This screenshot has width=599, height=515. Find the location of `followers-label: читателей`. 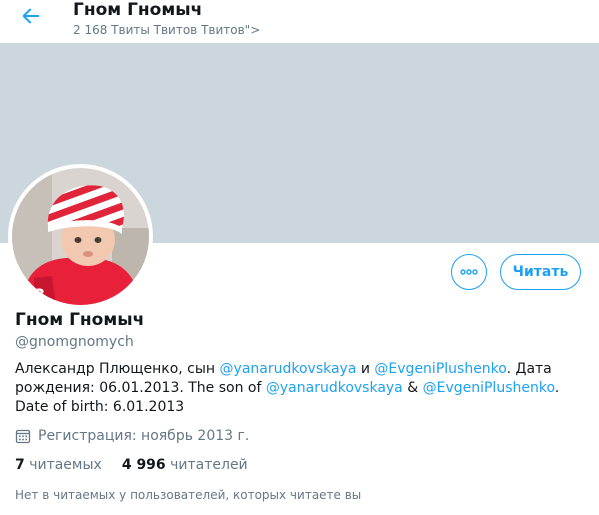

followers-label: читателей is located at coordinates (209, 465).